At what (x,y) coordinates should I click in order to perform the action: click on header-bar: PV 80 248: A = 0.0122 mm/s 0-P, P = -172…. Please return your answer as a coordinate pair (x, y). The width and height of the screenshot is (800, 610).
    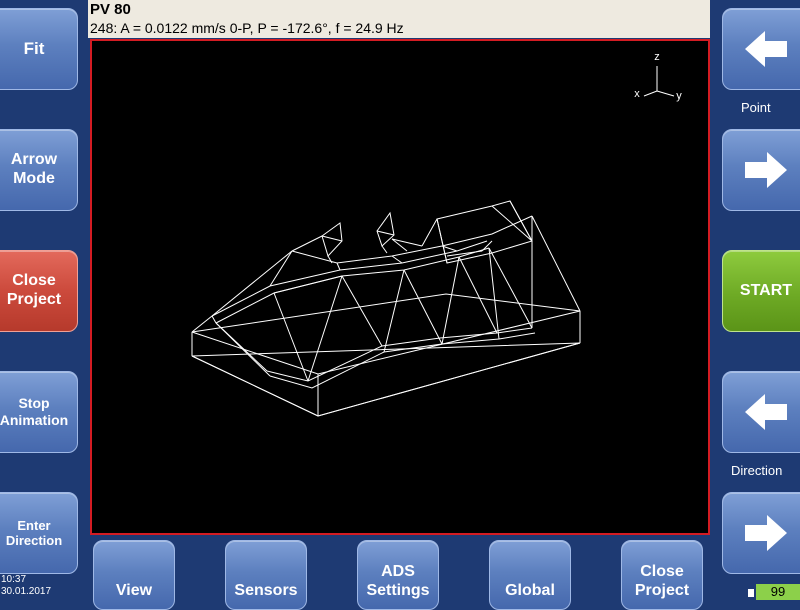
    Looking at the image, I should click on (399, 19).